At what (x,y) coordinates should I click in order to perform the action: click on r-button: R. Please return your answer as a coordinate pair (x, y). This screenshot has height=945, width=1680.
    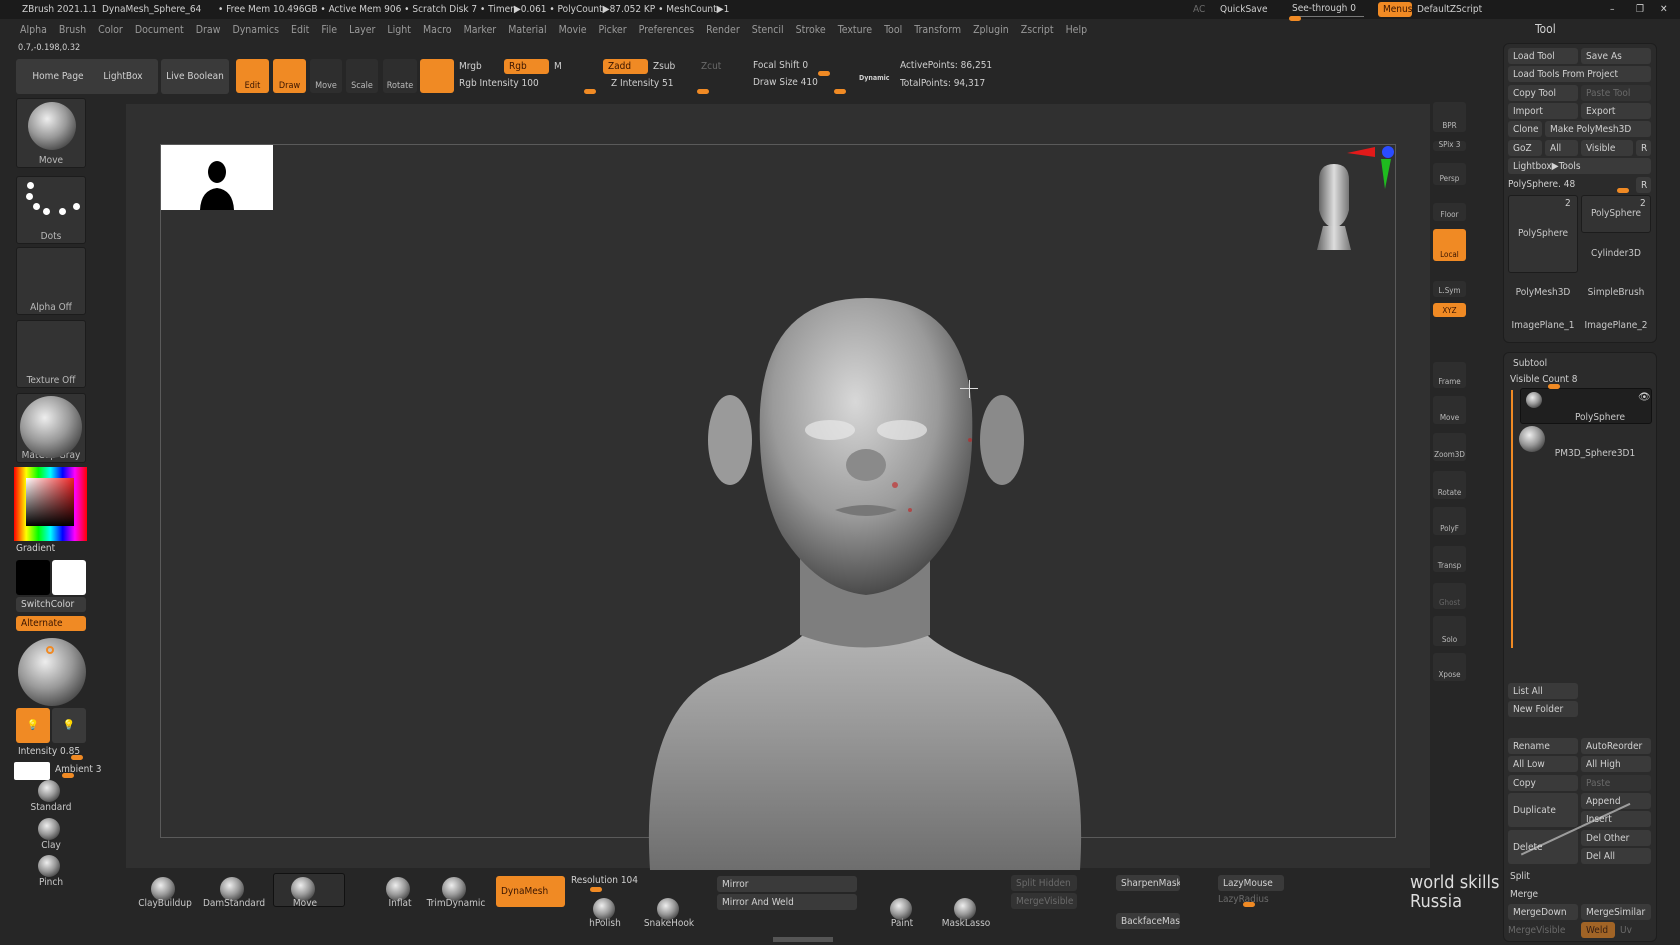
    Looking at the image, I should click on (1643, 148).